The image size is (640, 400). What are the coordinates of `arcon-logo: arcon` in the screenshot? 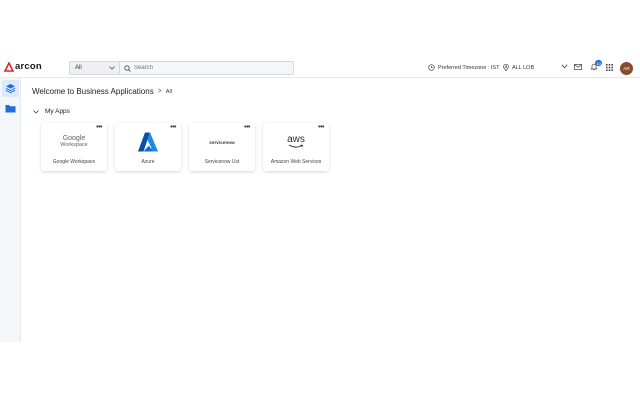 It's located at (23, 66).